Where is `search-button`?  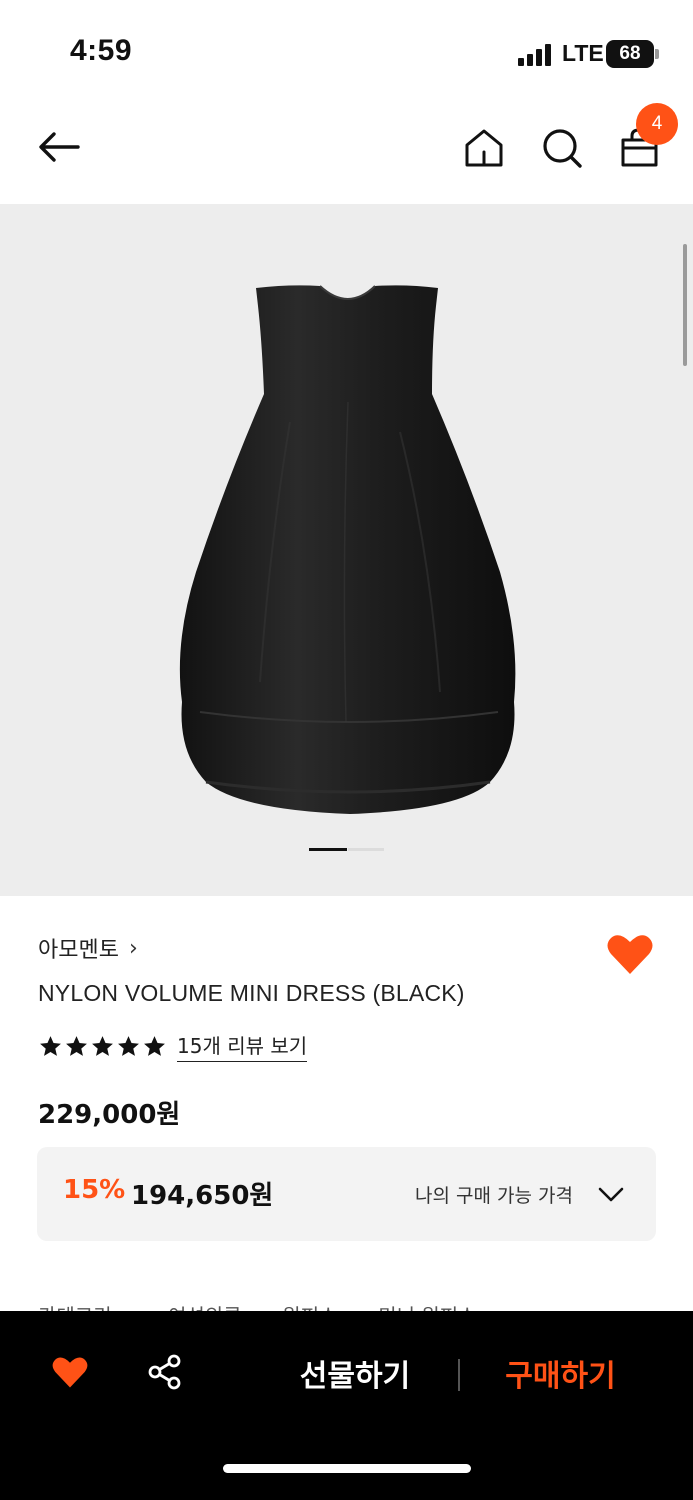 search-button is located at coordinates (563, 149).